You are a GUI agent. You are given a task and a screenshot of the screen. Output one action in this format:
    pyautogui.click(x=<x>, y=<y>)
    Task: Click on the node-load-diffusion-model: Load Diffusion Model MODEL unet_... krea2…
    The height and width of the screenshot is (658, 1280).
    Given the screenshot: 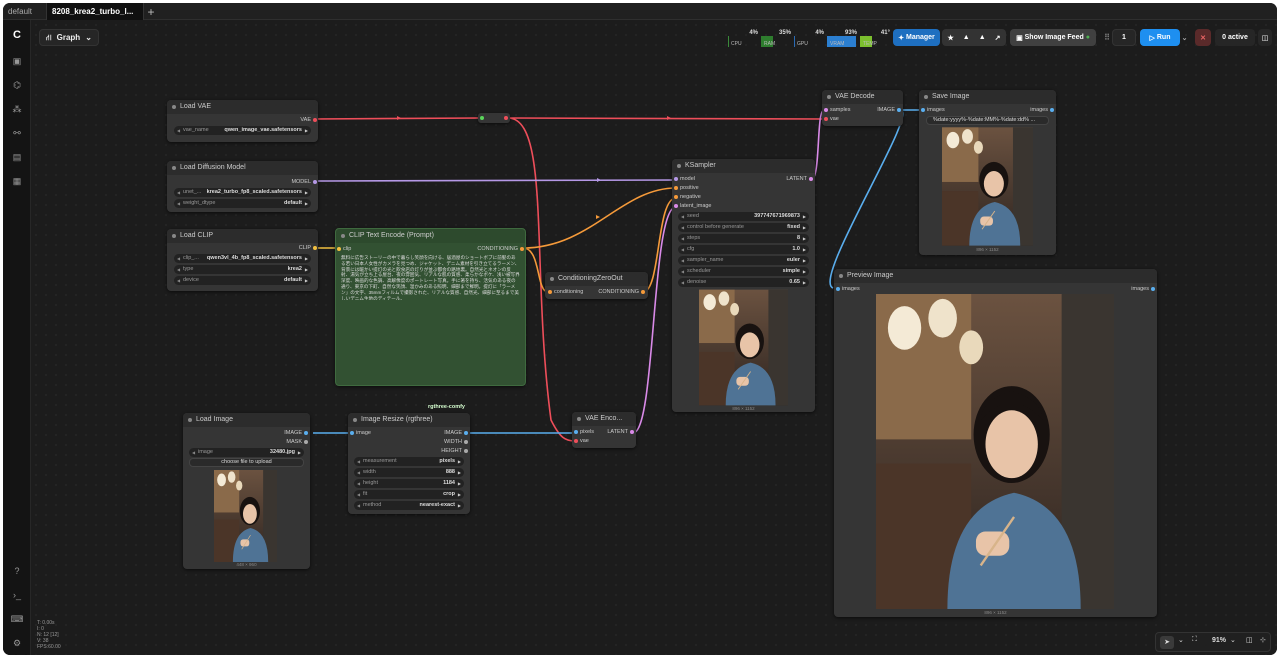 What is the action you would take?
    pyautogui.click(x=242, y=186)
    